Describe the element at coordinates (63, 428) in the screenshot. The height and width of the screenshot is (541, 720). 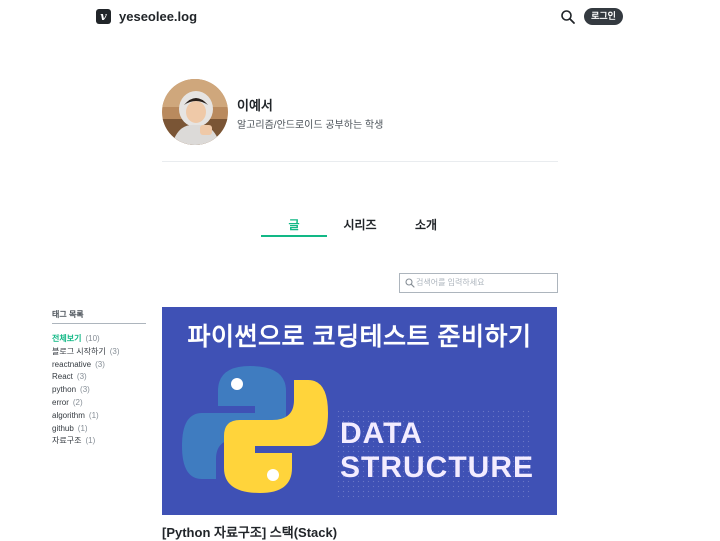
I see `tag-name: github` at that location.